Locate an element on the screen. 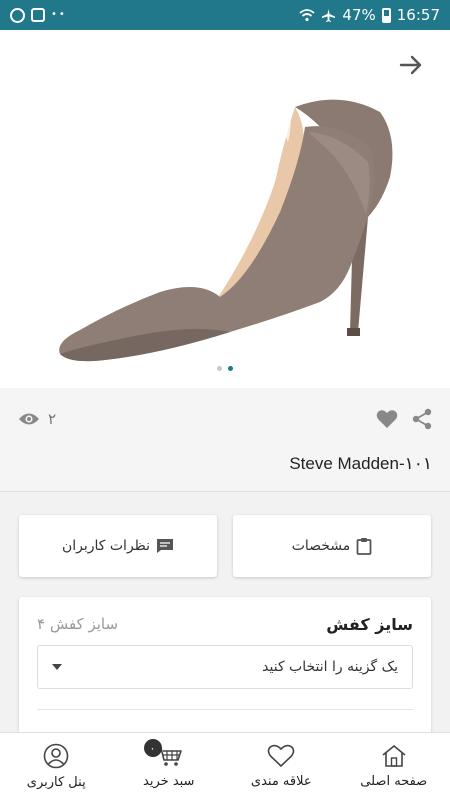  mail-icon is located at coordinates (38, 15).